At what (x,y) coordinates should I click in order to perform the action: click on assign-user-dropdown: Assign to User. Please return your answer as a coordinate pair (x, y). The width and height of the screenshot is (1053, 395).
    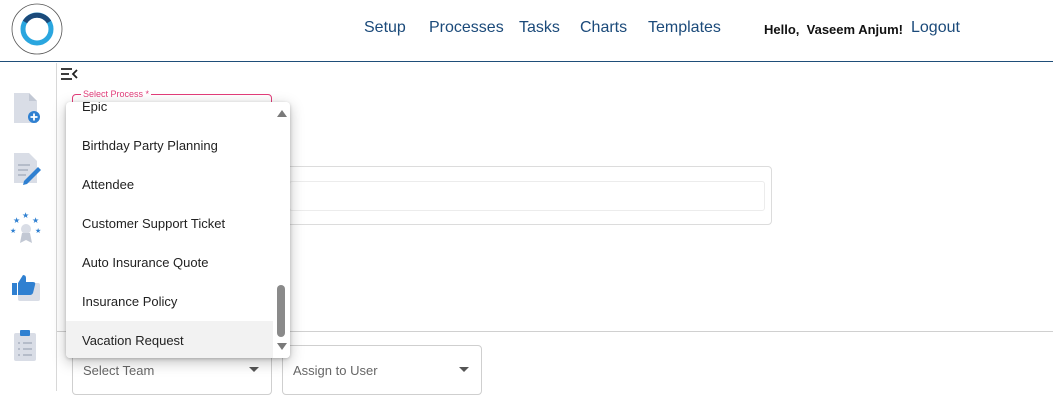
    Looking at the image, I should click on (382, 370).